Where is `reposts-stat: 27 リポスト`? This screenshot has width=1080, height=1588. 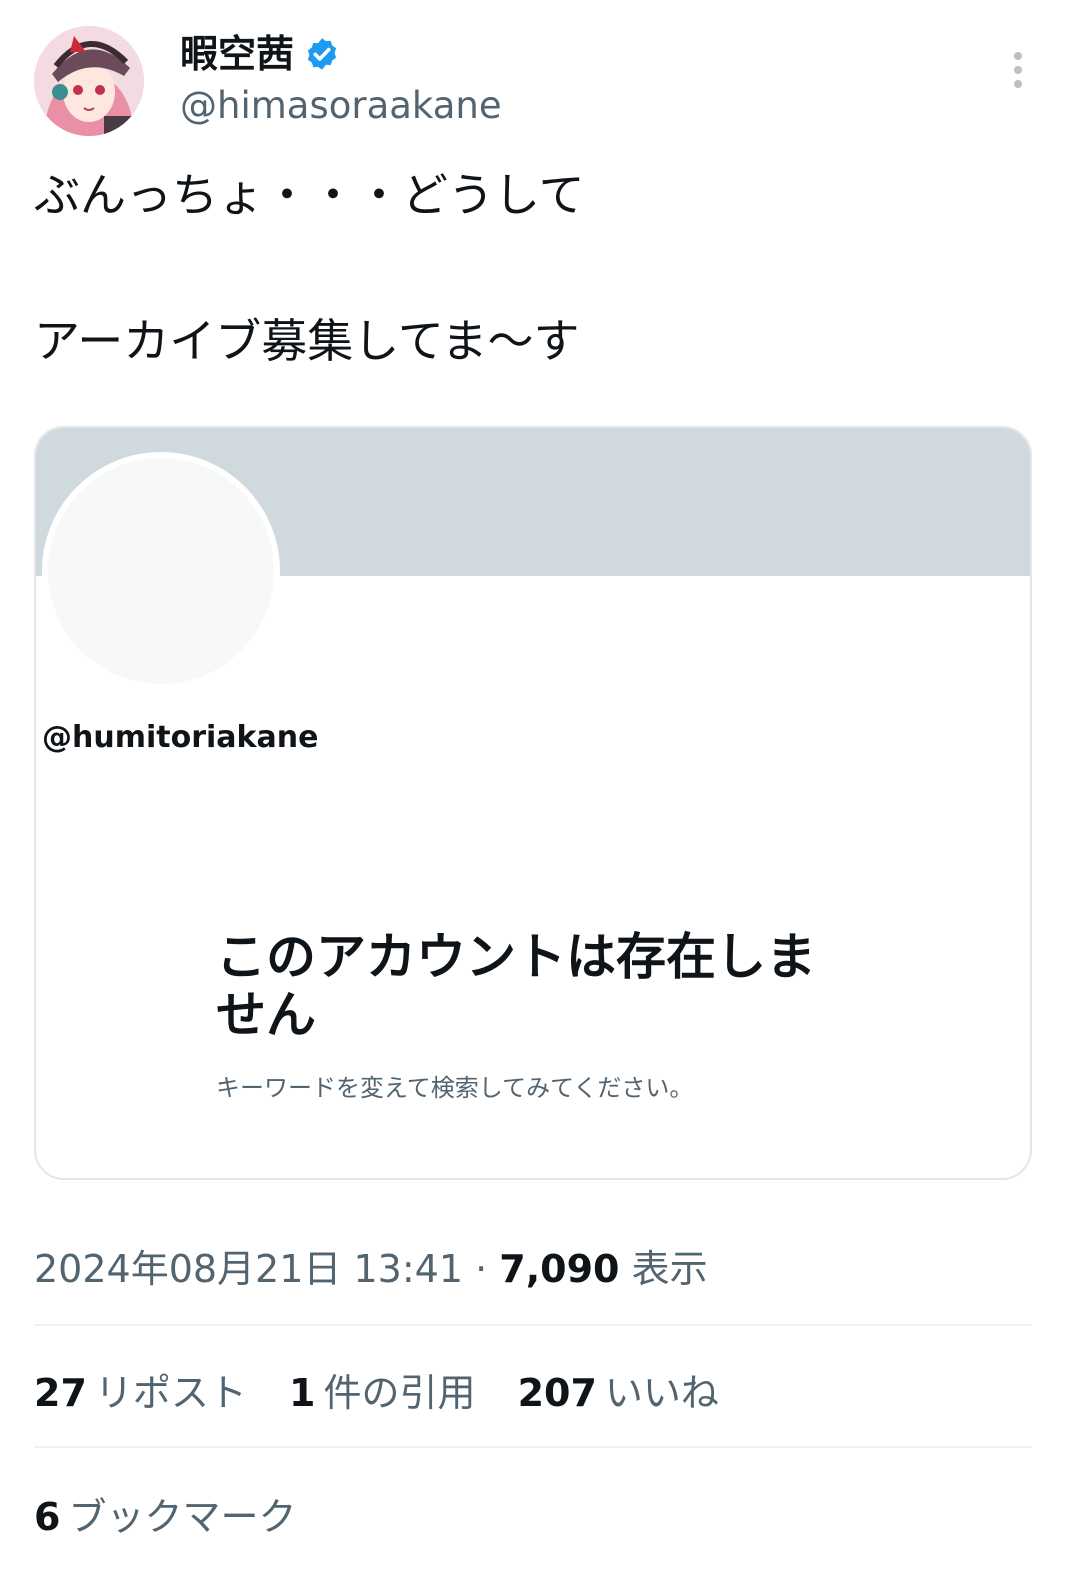 reposts-stat: 27 リポスト is located at coordinates (140, 1389).